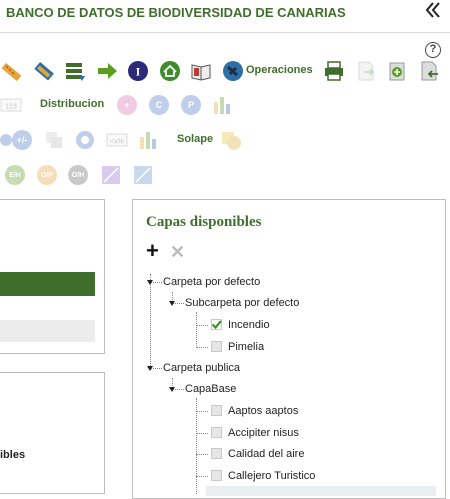  I want to click on left-panel-grey-bar, so click(47, 331).